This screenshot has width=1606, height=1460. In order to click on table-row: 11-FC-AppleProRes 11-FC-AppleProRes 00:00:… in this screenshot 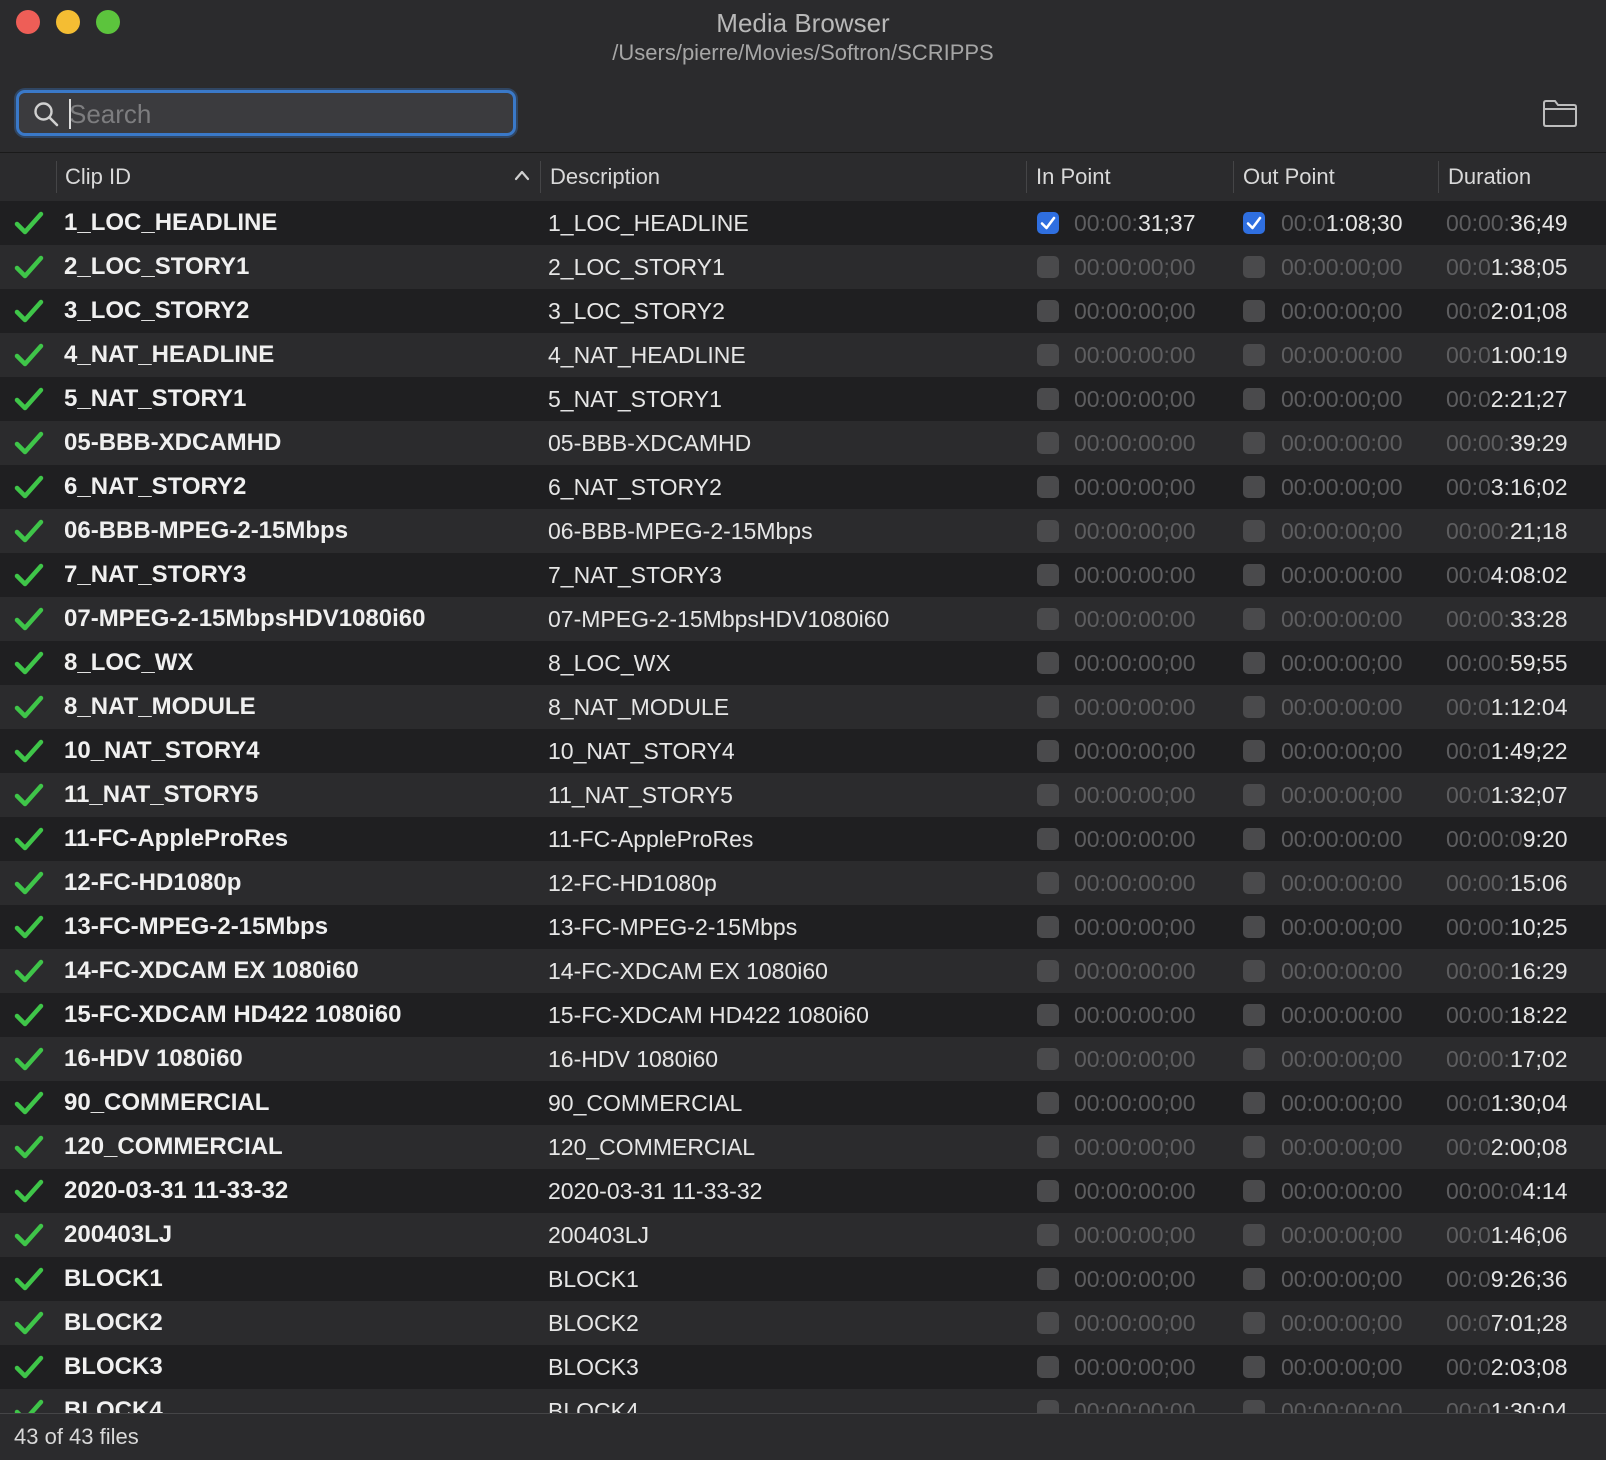, I will do `click(803, 839)`.